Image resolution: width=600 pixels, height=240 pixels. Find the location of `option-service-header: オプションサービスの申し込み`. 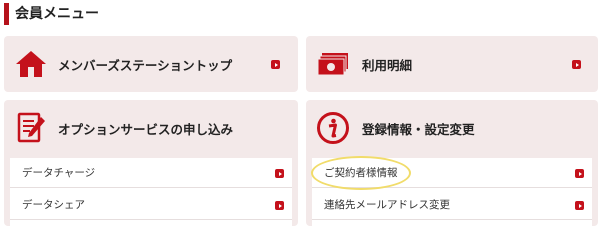

option-service-header: オプションサービスの申し込み is located at coordinates (151, 128).